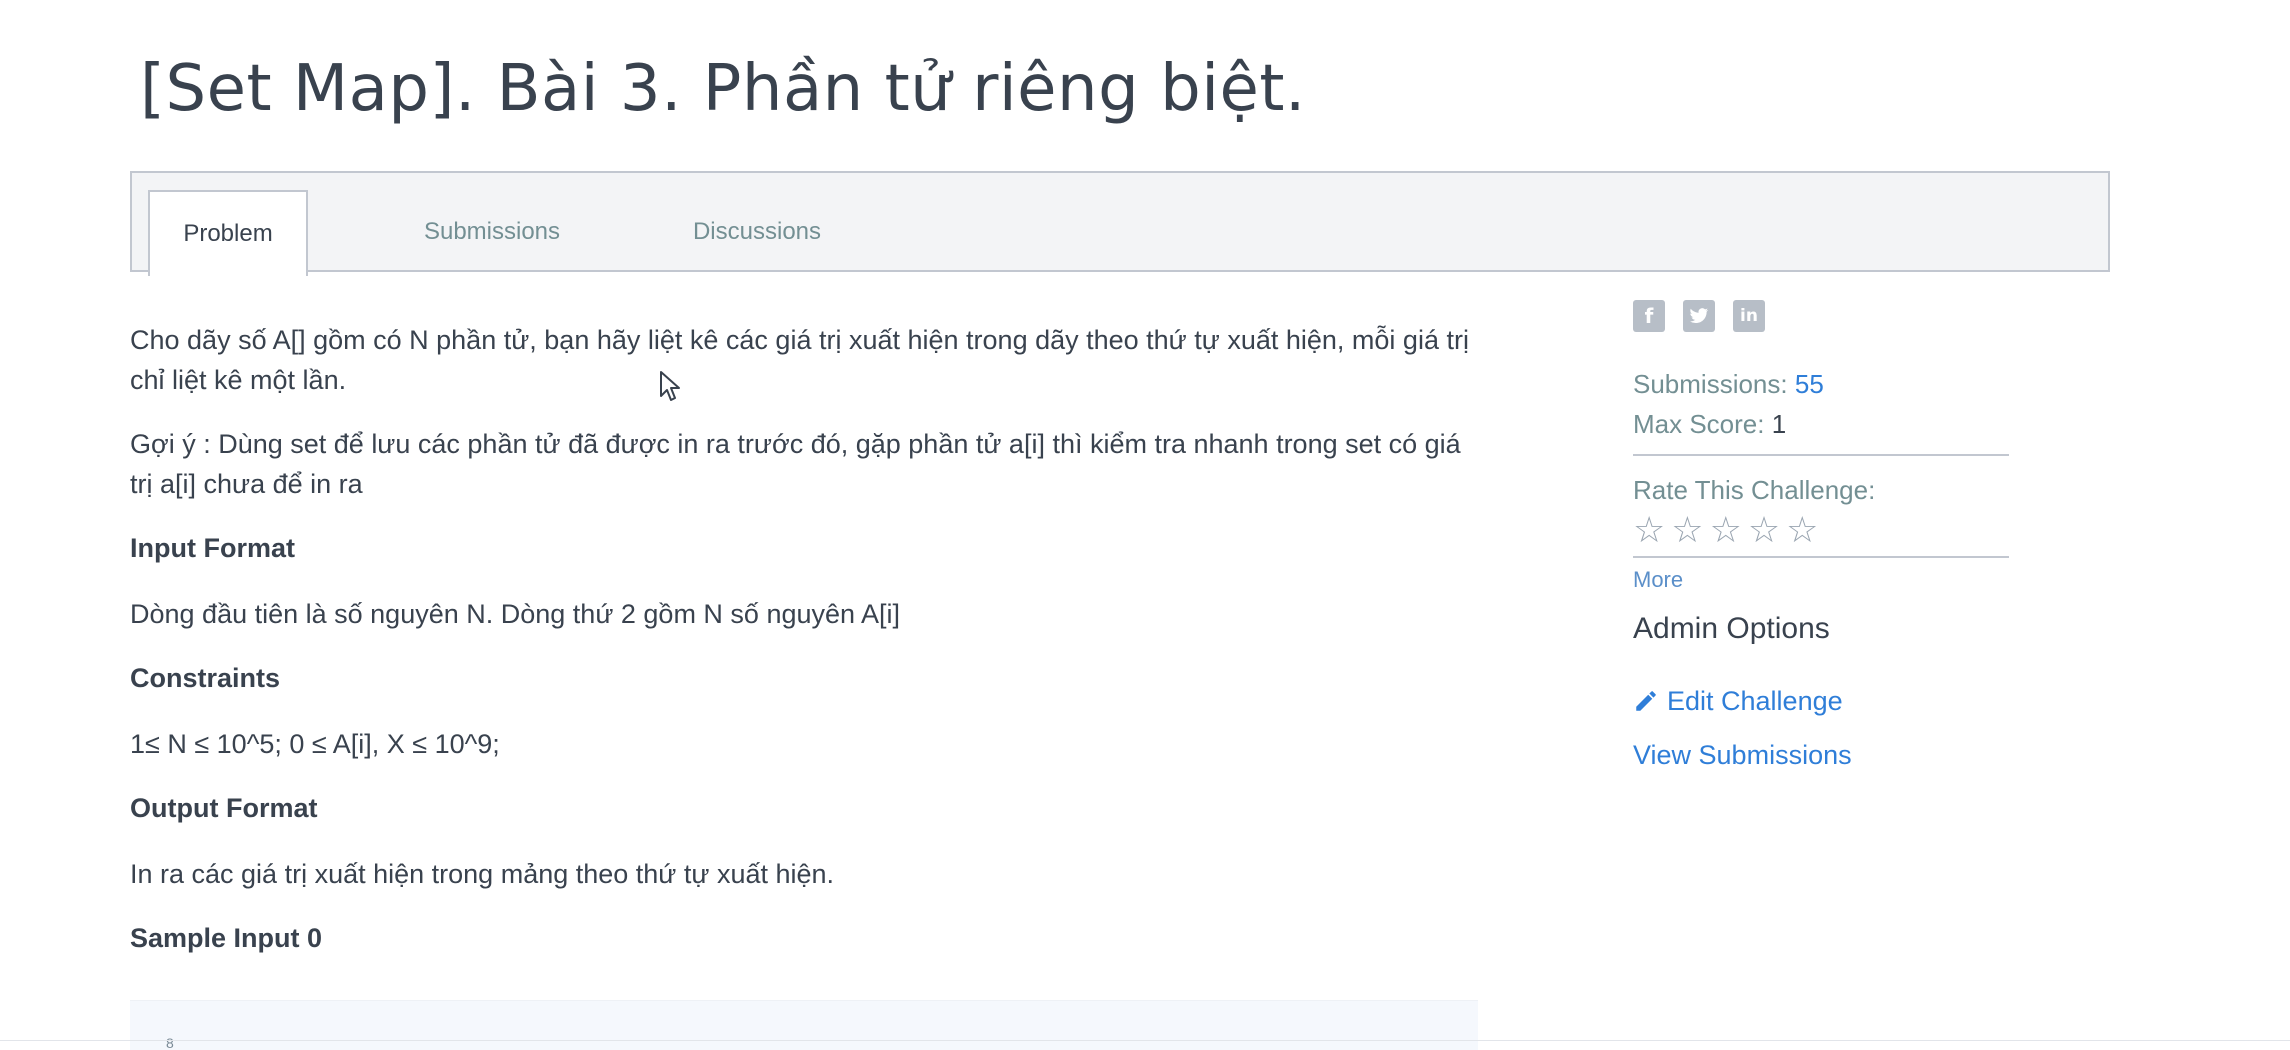  Describe the element at coordinates (1821, 424) in the screenshot. I see `max-score-stat: Max Score: 1` at that location.